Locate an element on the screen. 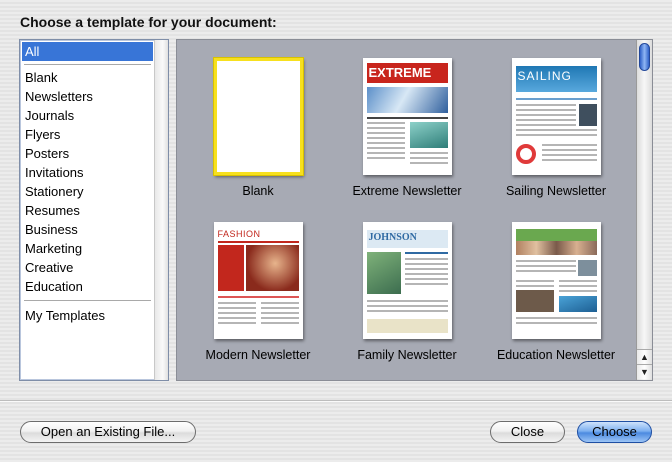 The height and width of the screenshot is (462, 672). template-label: Extreme Newsletter is located at coordinates (407, 191).